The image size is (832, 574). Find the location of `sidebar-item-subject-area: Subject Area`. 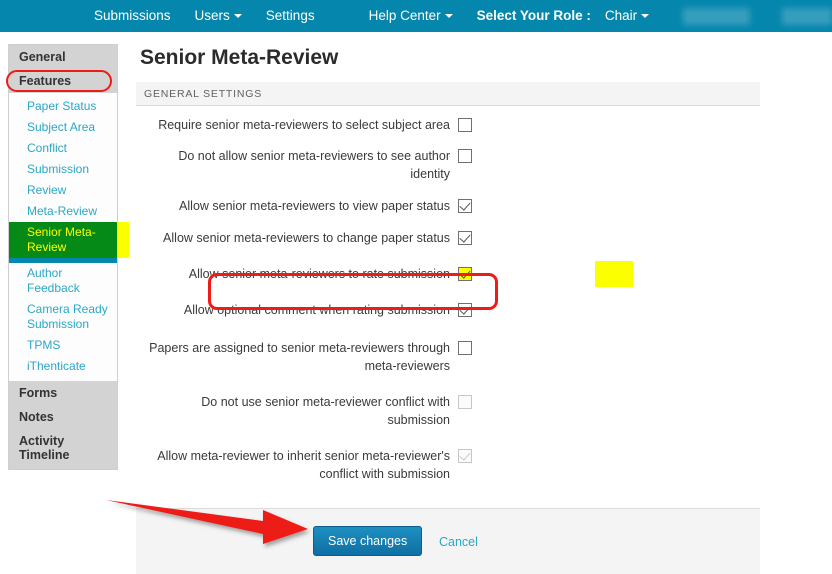

sidebar-item-subject-area: Subject Area is located at coordinates (63, 127).